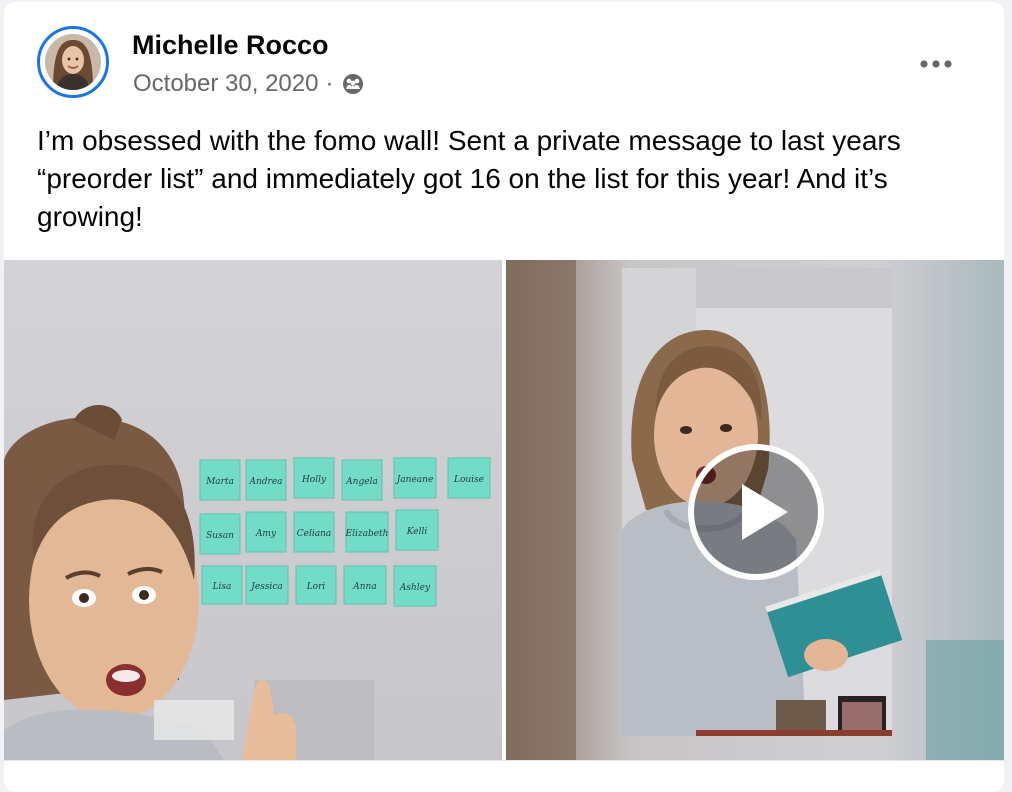 Image resolution: width=1012 pixels, height=792 pixels. I want to click on post-date: October 30, 2020, so click(225, 84).